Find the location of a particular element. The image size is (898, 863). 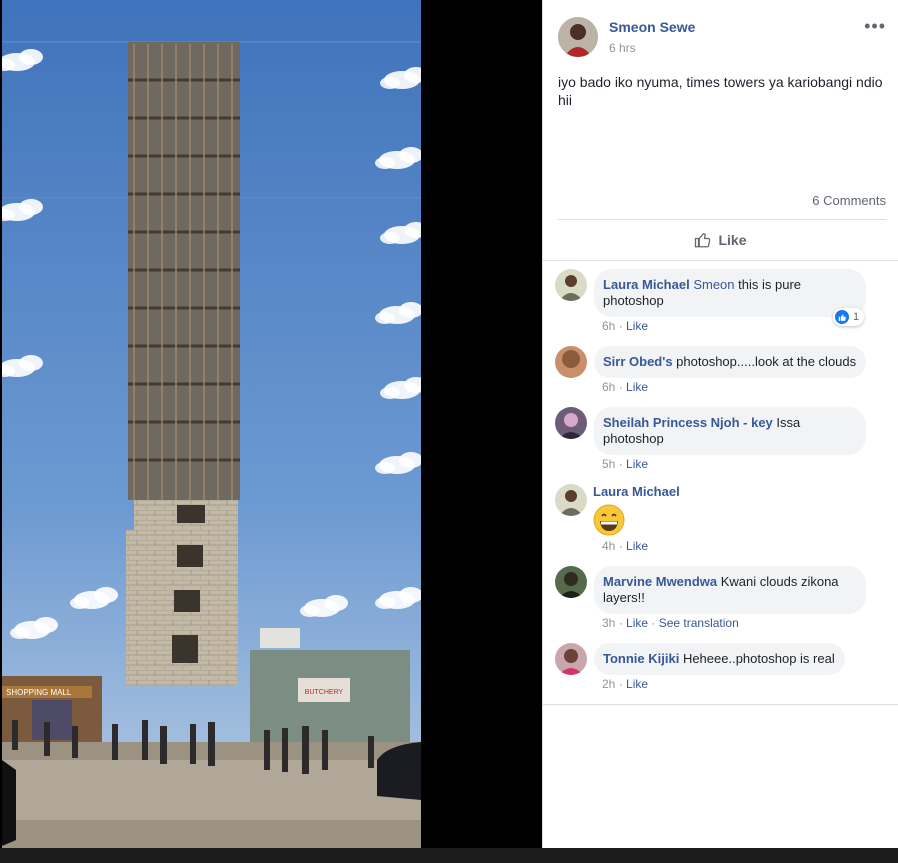

author-avatar is located at coordinates (578, 37).